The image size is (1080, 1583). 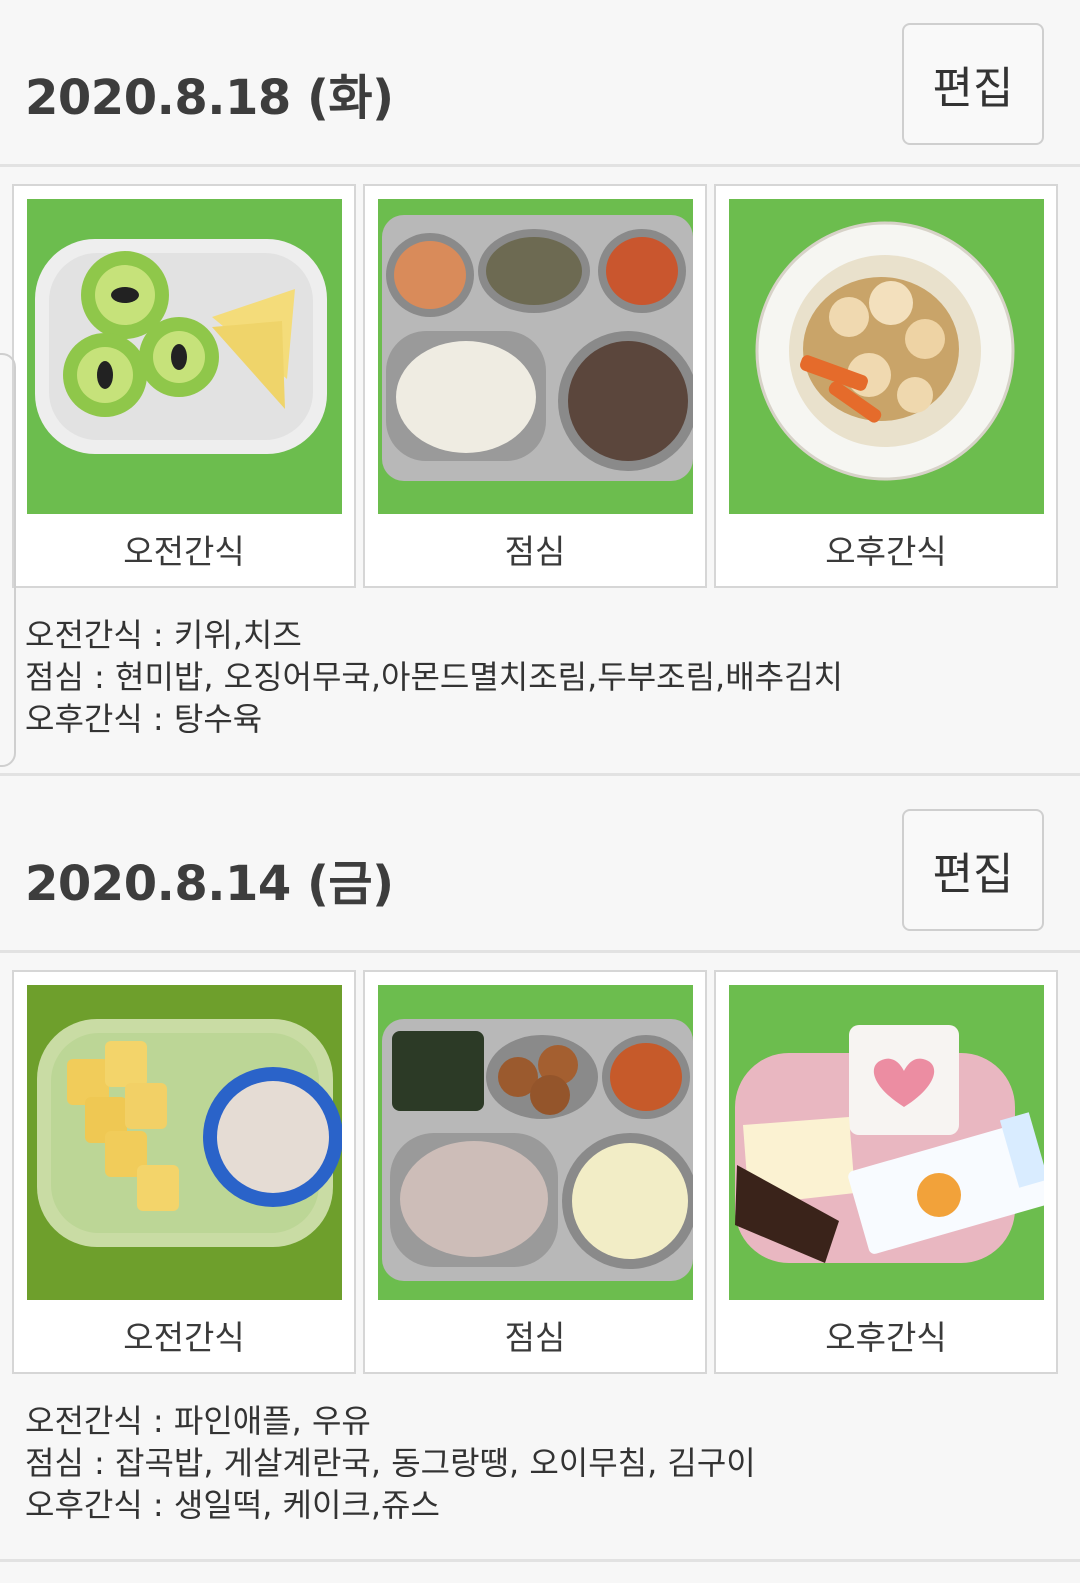 I want to click on menu-line-afternoon-snack: 오후간식 : 탕수육, so click(x=144, y=719).